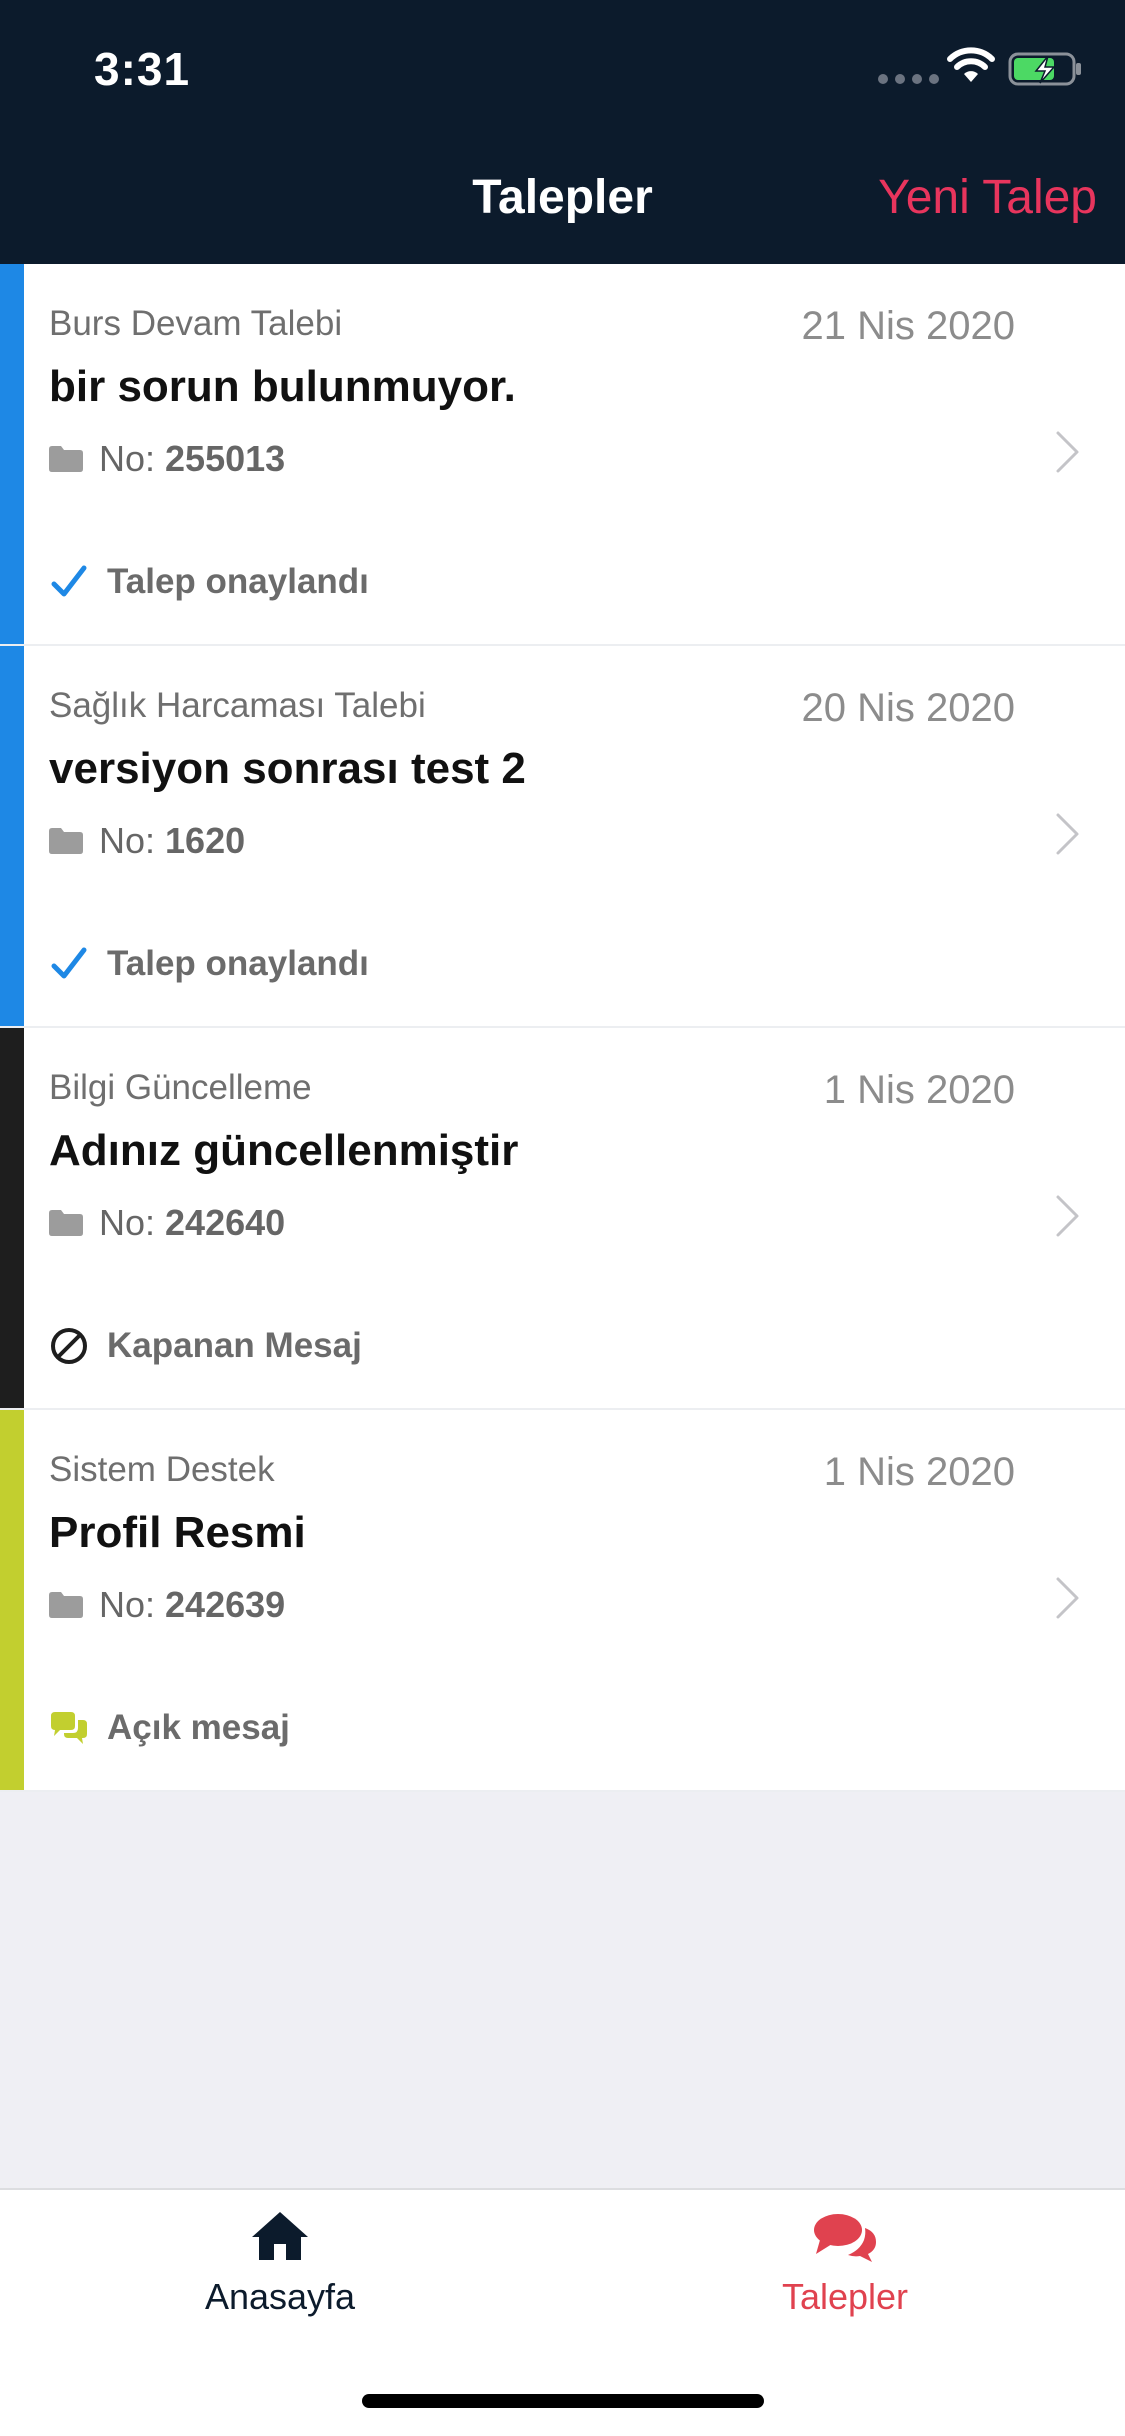 The width and height of the screenshot is (1125, 2436). Describe the element at coordinates (167, 1223) in the screenshot. I see `request-number: No: 242640` at that location.